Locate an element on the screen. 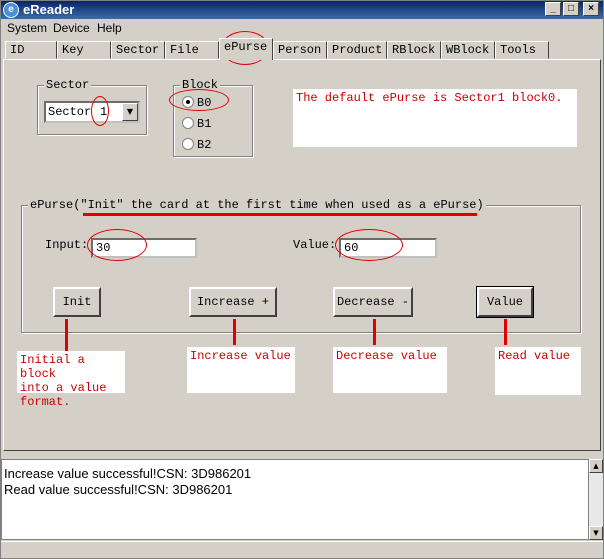 The height and width of the screenshot is (559, 604). tab-wblock: WBlock is located at coordinates (468, 50).